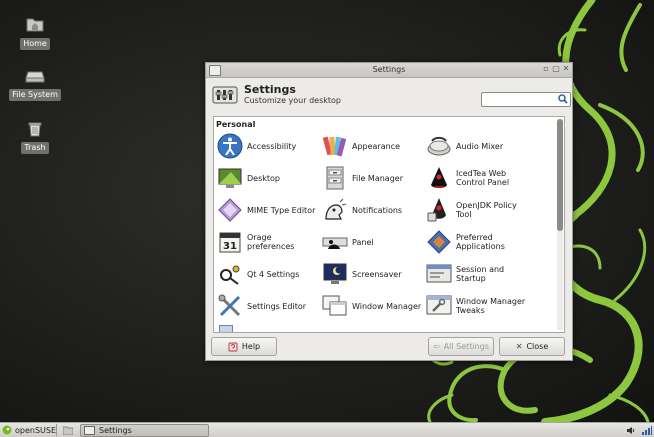 The width and height of the screenshot is (654, 437). Describe the element at coordinates (546, 69) in the screenshot. I see `minimize-icon: ▫` at that location.